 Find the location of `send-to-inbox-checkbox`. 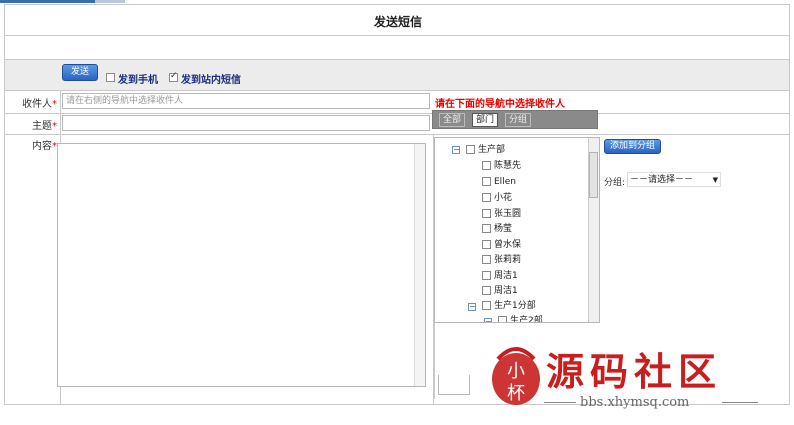

send-to-inbox-checkbox is located at coordinates (173, 76).